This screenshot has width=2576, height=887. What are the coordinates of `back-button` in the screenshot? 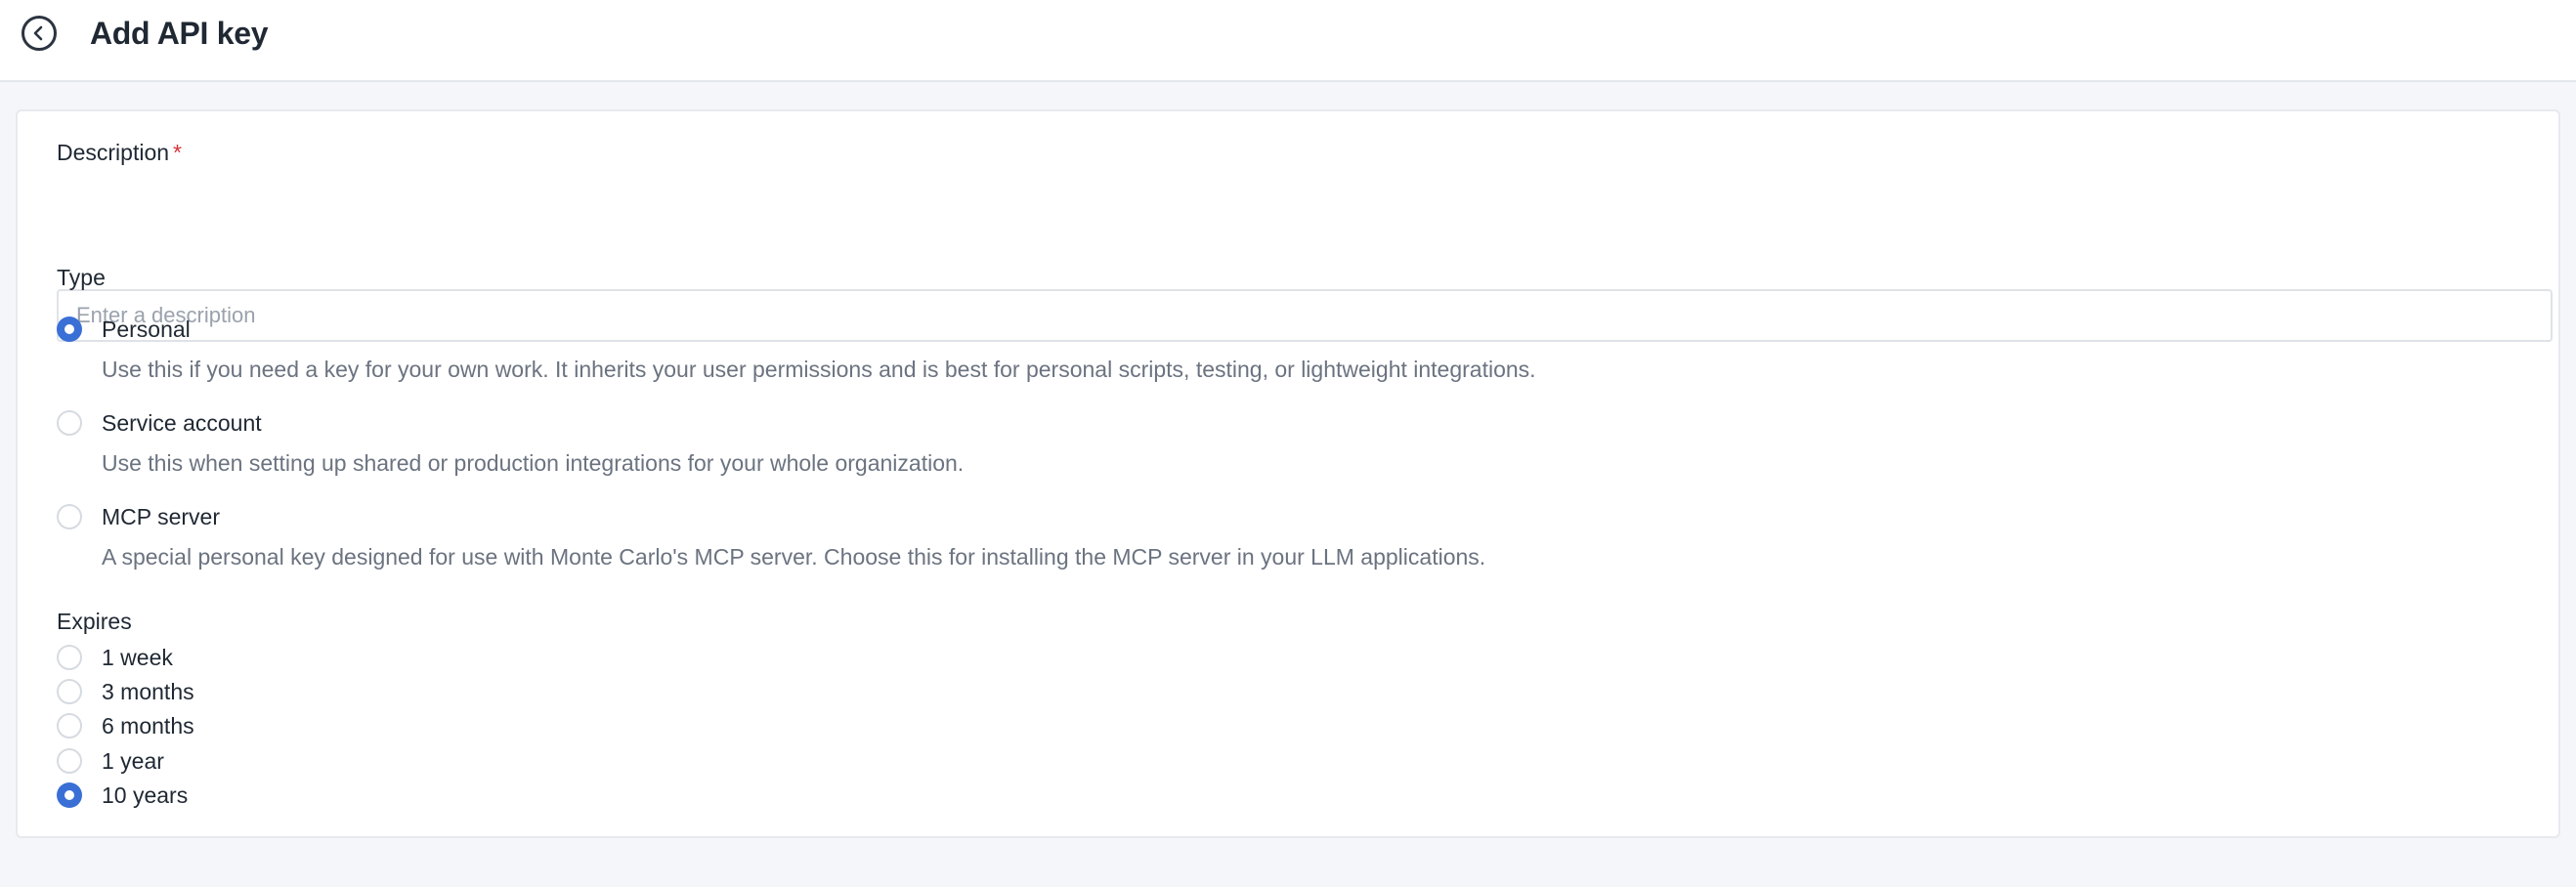 It's located at (39, 33).